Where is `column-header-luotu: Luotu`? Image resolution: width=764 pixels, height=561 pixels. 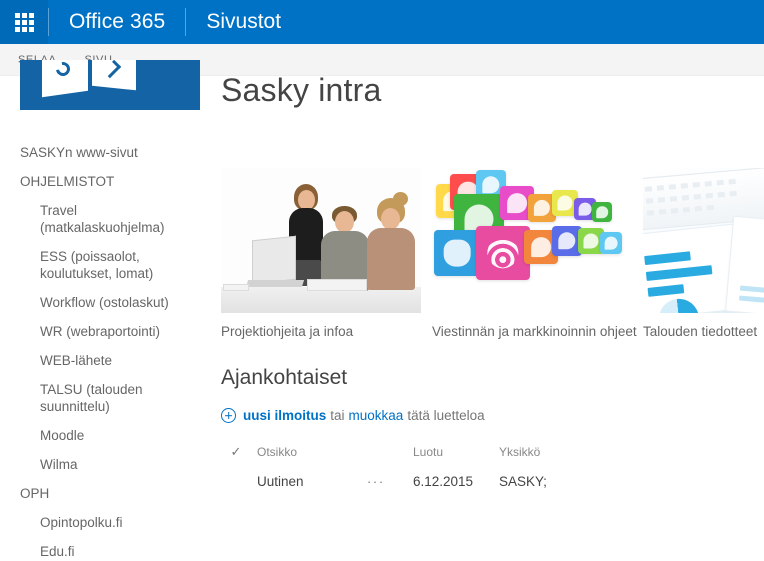
column-header-luotu: Luotu is located at coordinates (450, 454).